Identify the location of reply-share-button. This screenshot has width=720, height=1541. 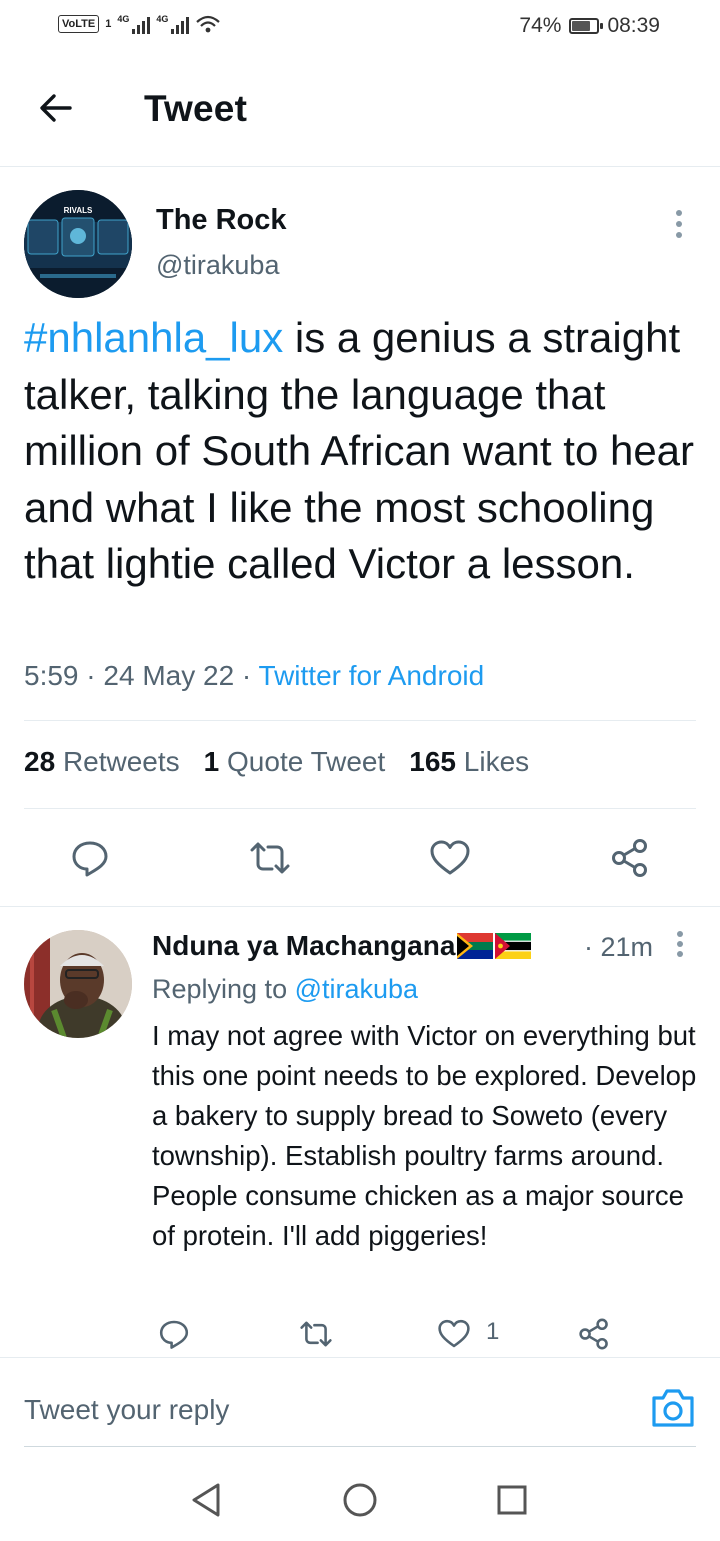
(594, 1334).